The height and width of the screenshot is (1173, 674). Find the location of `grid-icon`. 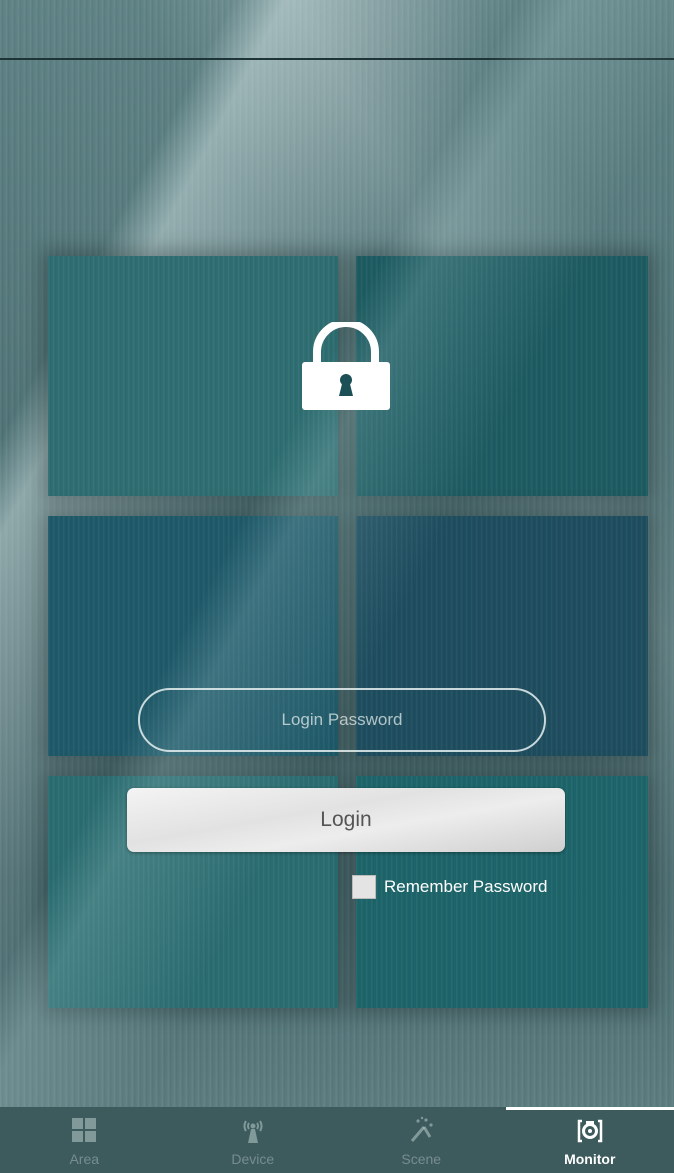

grid-icon is located at coordinates (84, 1130).